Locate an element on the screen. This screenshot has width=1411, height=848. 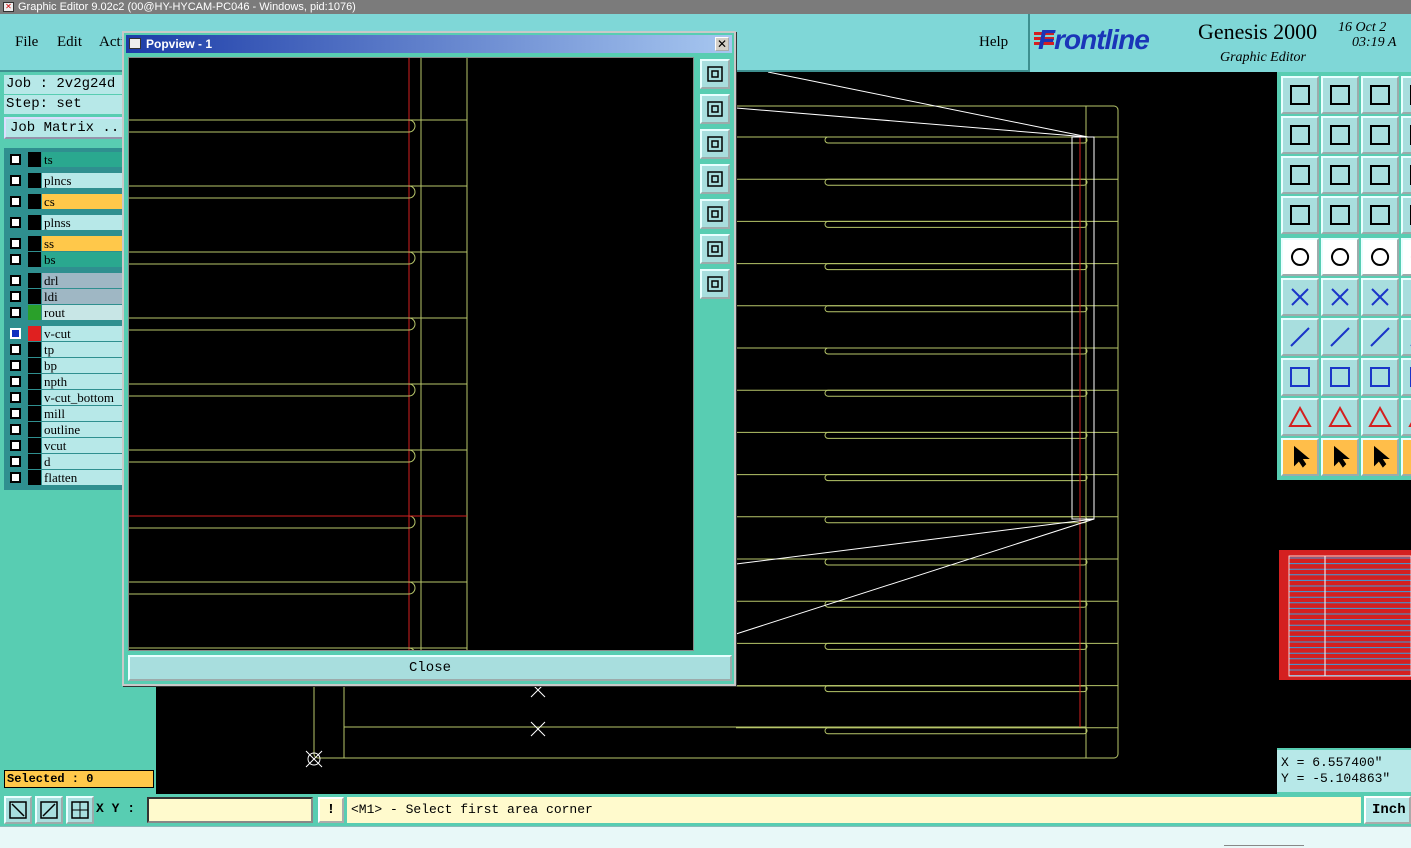
connect-button is located at coordinates (1300, 297).